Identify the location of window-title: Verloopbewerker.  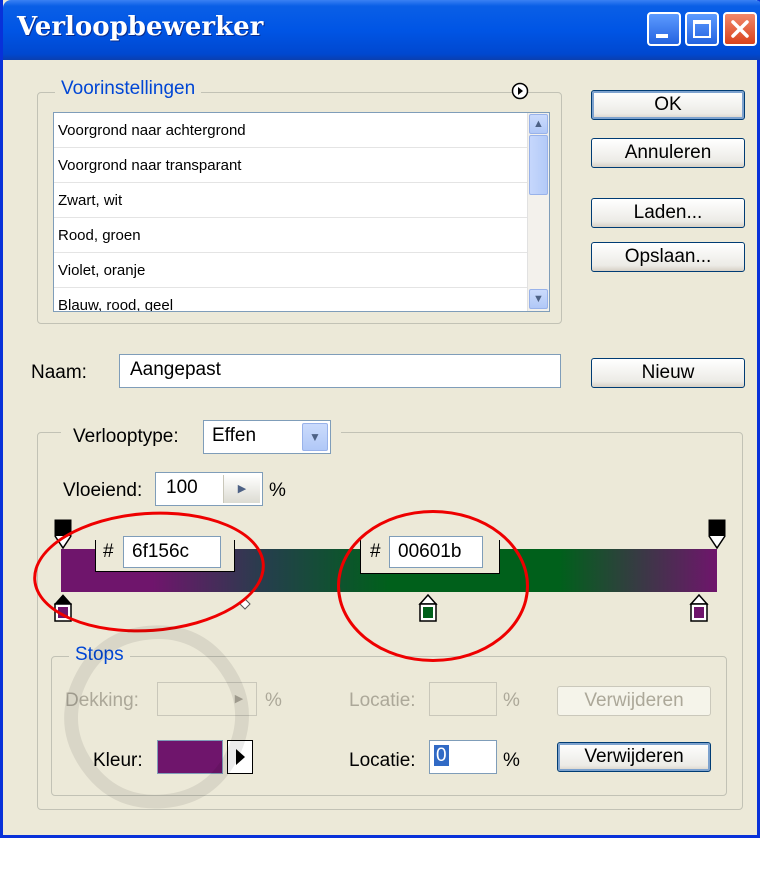
(140, 27).